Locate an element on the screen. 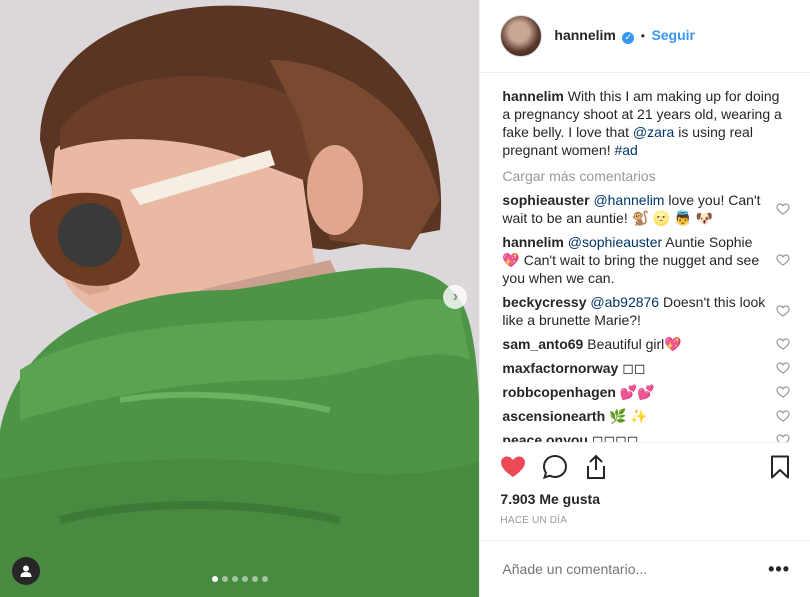  avatar is located at coordinates (521, 36).